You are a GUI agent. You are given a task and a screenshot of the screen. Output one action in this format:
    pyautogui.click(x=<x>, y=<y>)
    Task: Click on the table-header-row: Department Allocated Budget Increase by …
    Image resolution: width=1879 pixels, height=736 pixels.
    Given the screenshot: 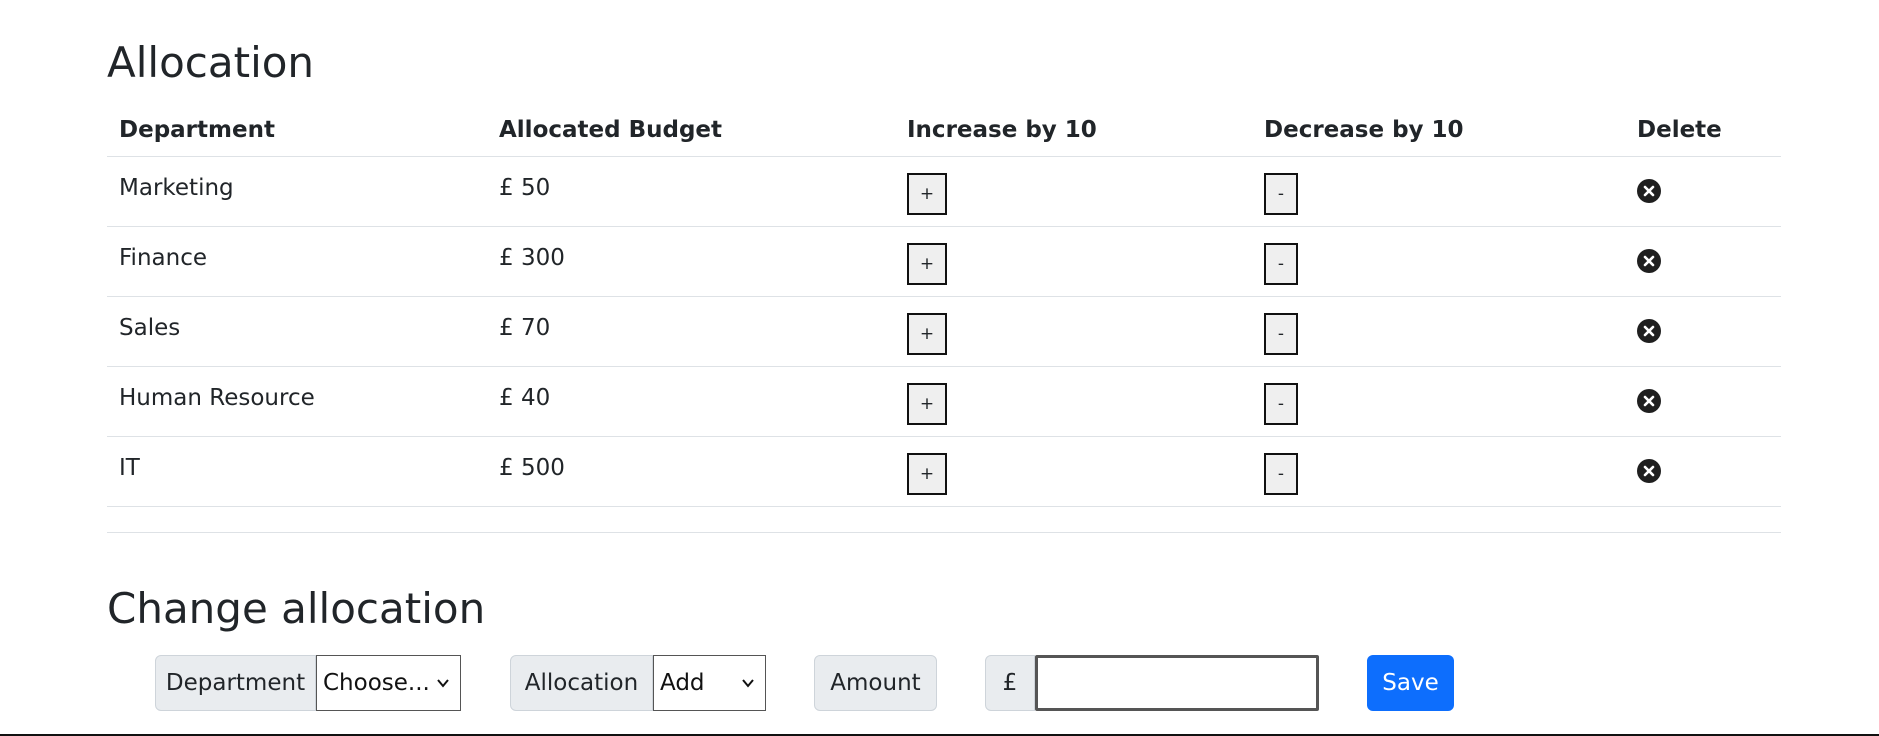 What is the action you would take?
    pyautogui.click(x=944, y=130)
    